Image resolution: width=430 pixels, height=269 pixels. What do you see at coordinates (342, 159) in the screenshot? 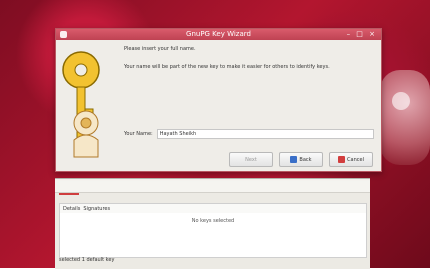
I see `cancel-icon` at bounding box center [342, 159].